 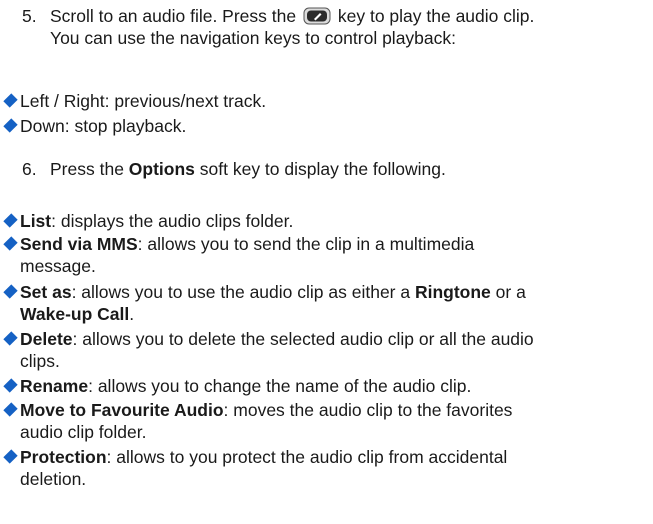 I want to click on list-item: Left / Right: previous/next track., so click(x=322, y=101).